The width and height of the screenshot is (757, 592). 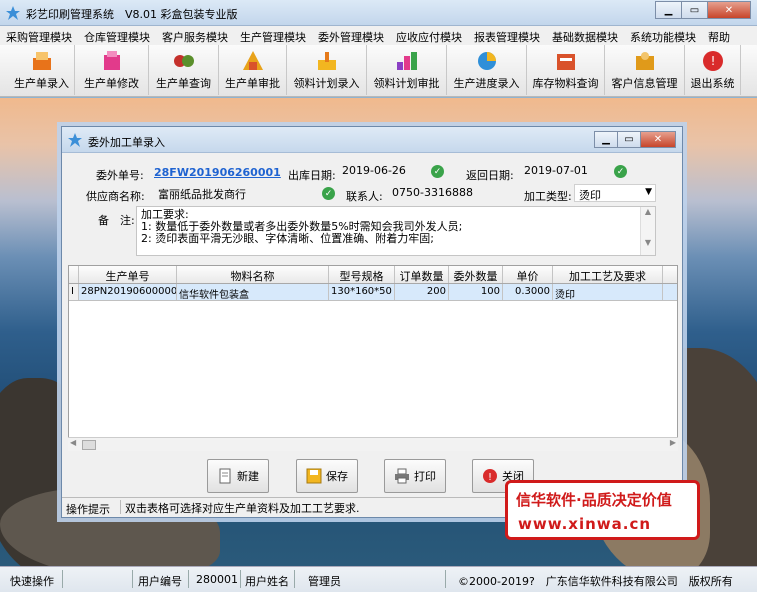 I want to click on tool-exit: ! 退出系统, so click(x=713, y=70).